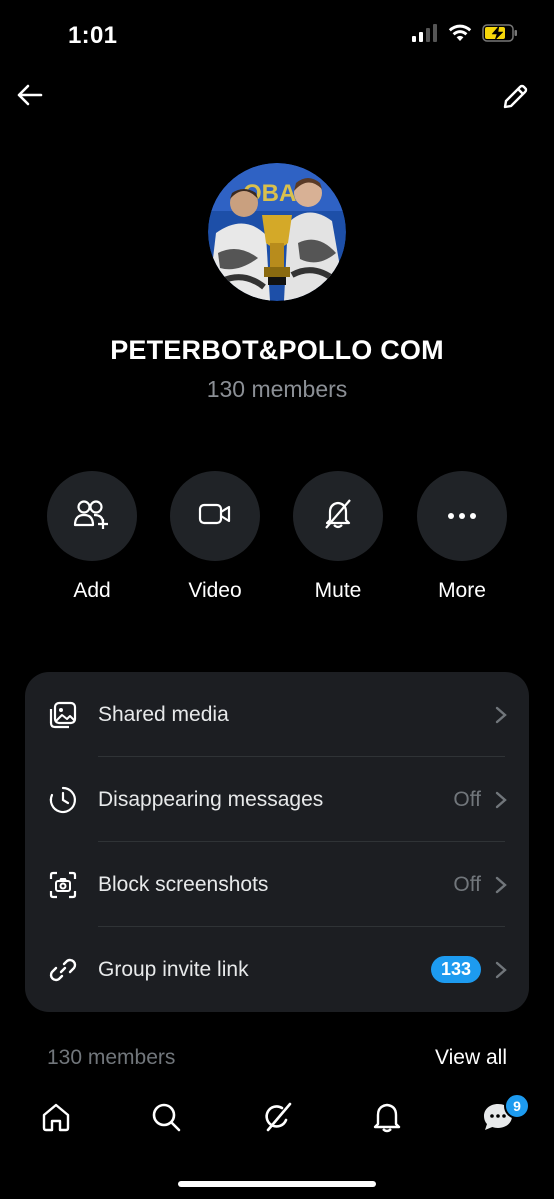  I want to click on home-icon, so click(56, 1119).